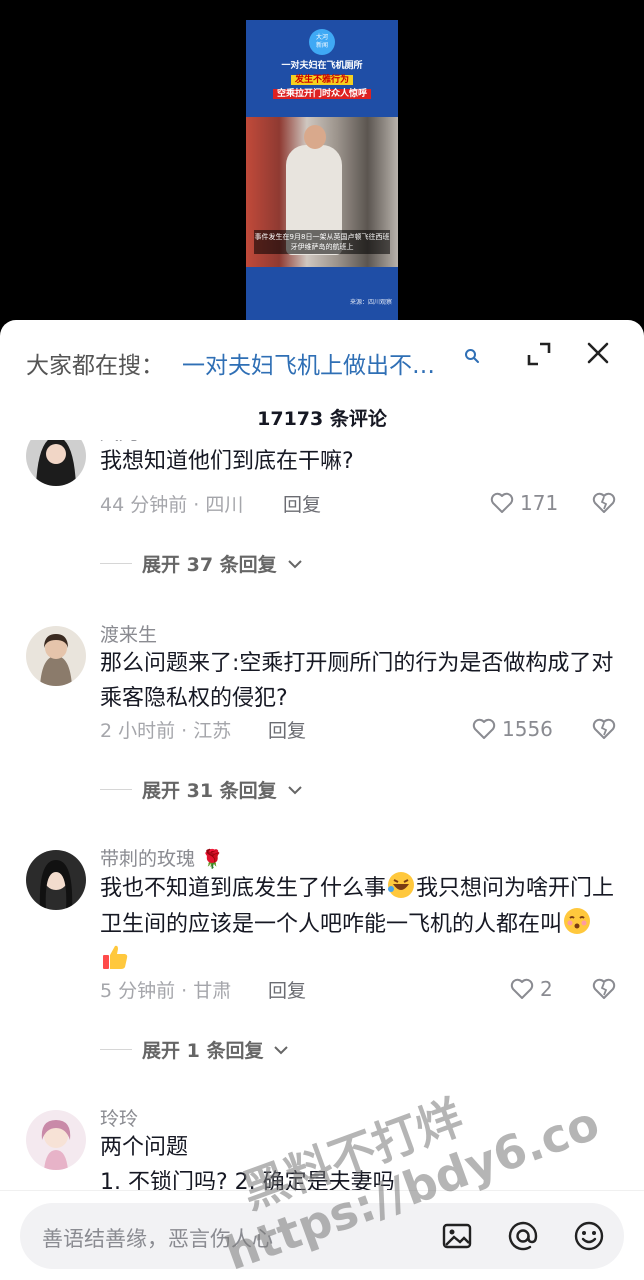 This screenshot has width=644, height=1280. I want to click on mention-icon, so click(523, 1236).